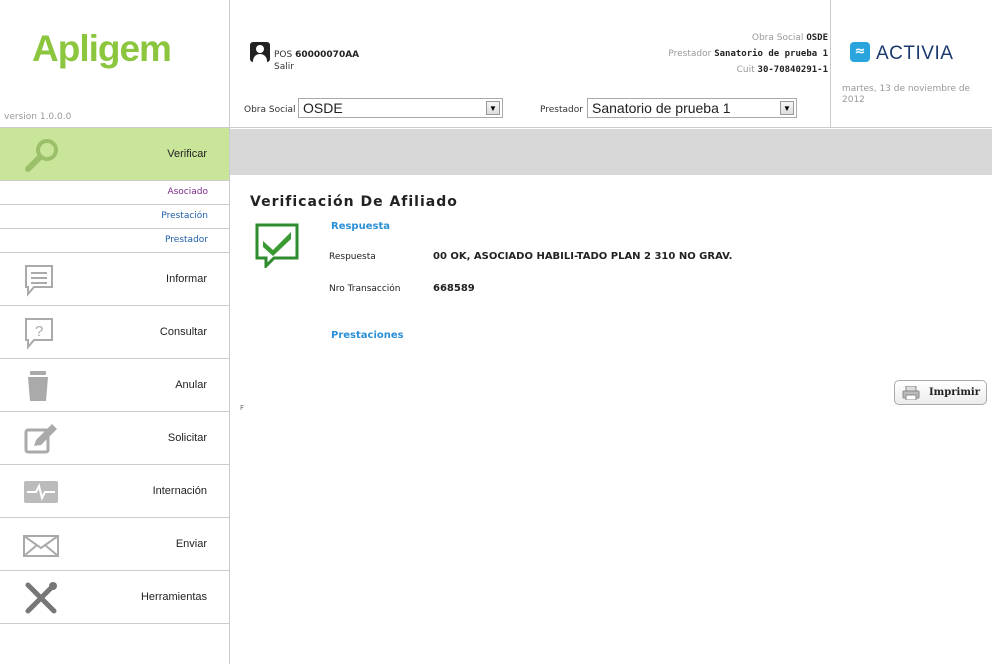  What do you see at coordinates (242, 408) in the screenshot?
I see `marker-text: F` at bounding box center [242, 408].